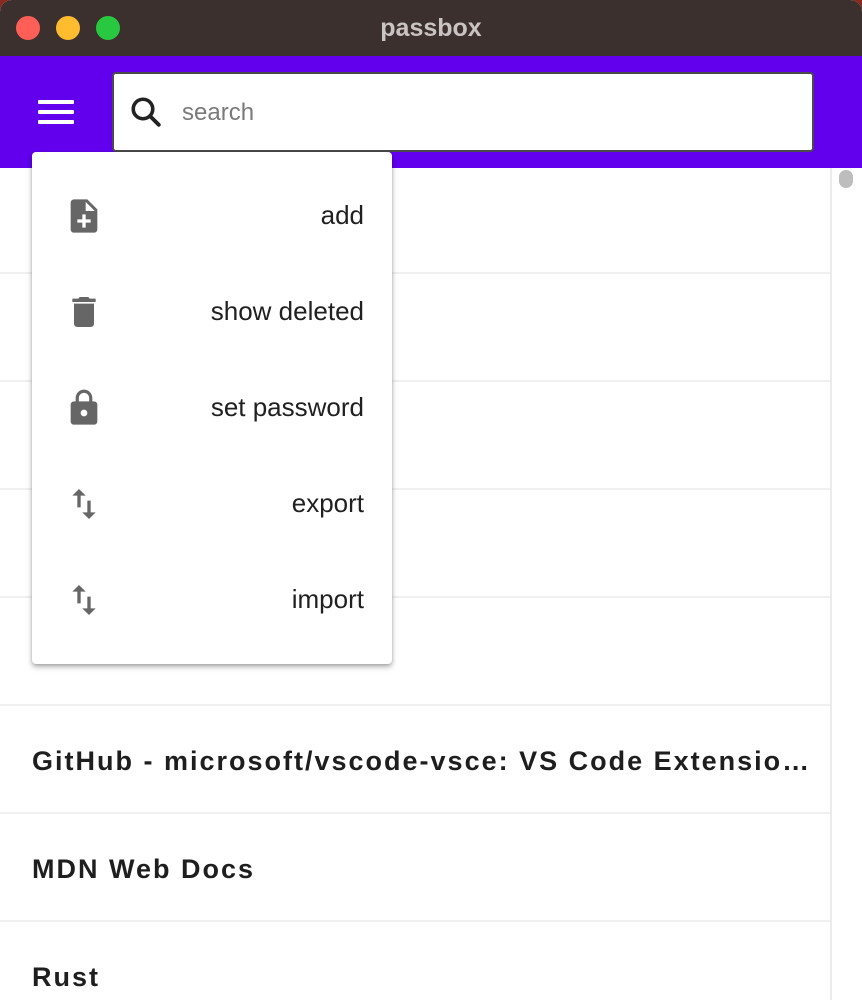  I want to click on list-item: MDN Web Docs, so click(415, 869).